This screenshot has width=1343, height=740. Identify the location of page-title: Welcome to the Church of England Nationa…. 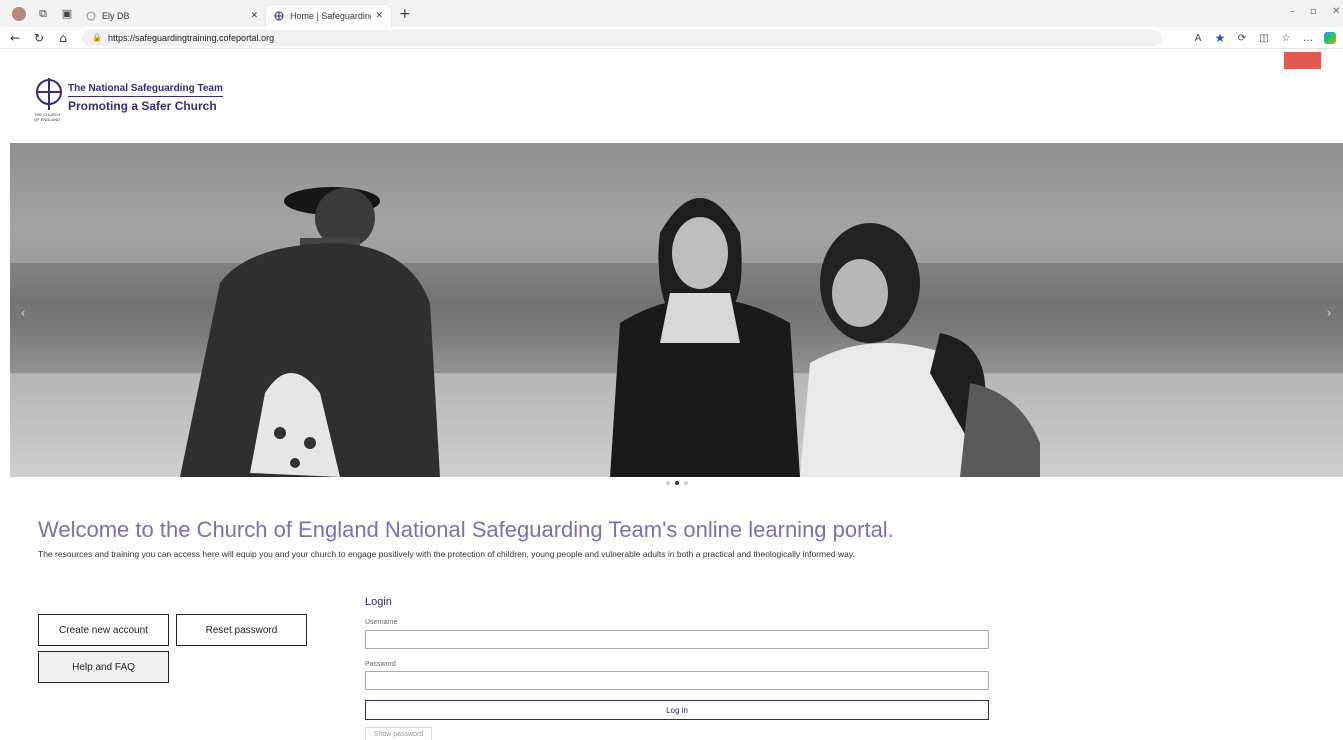
(466, 529).